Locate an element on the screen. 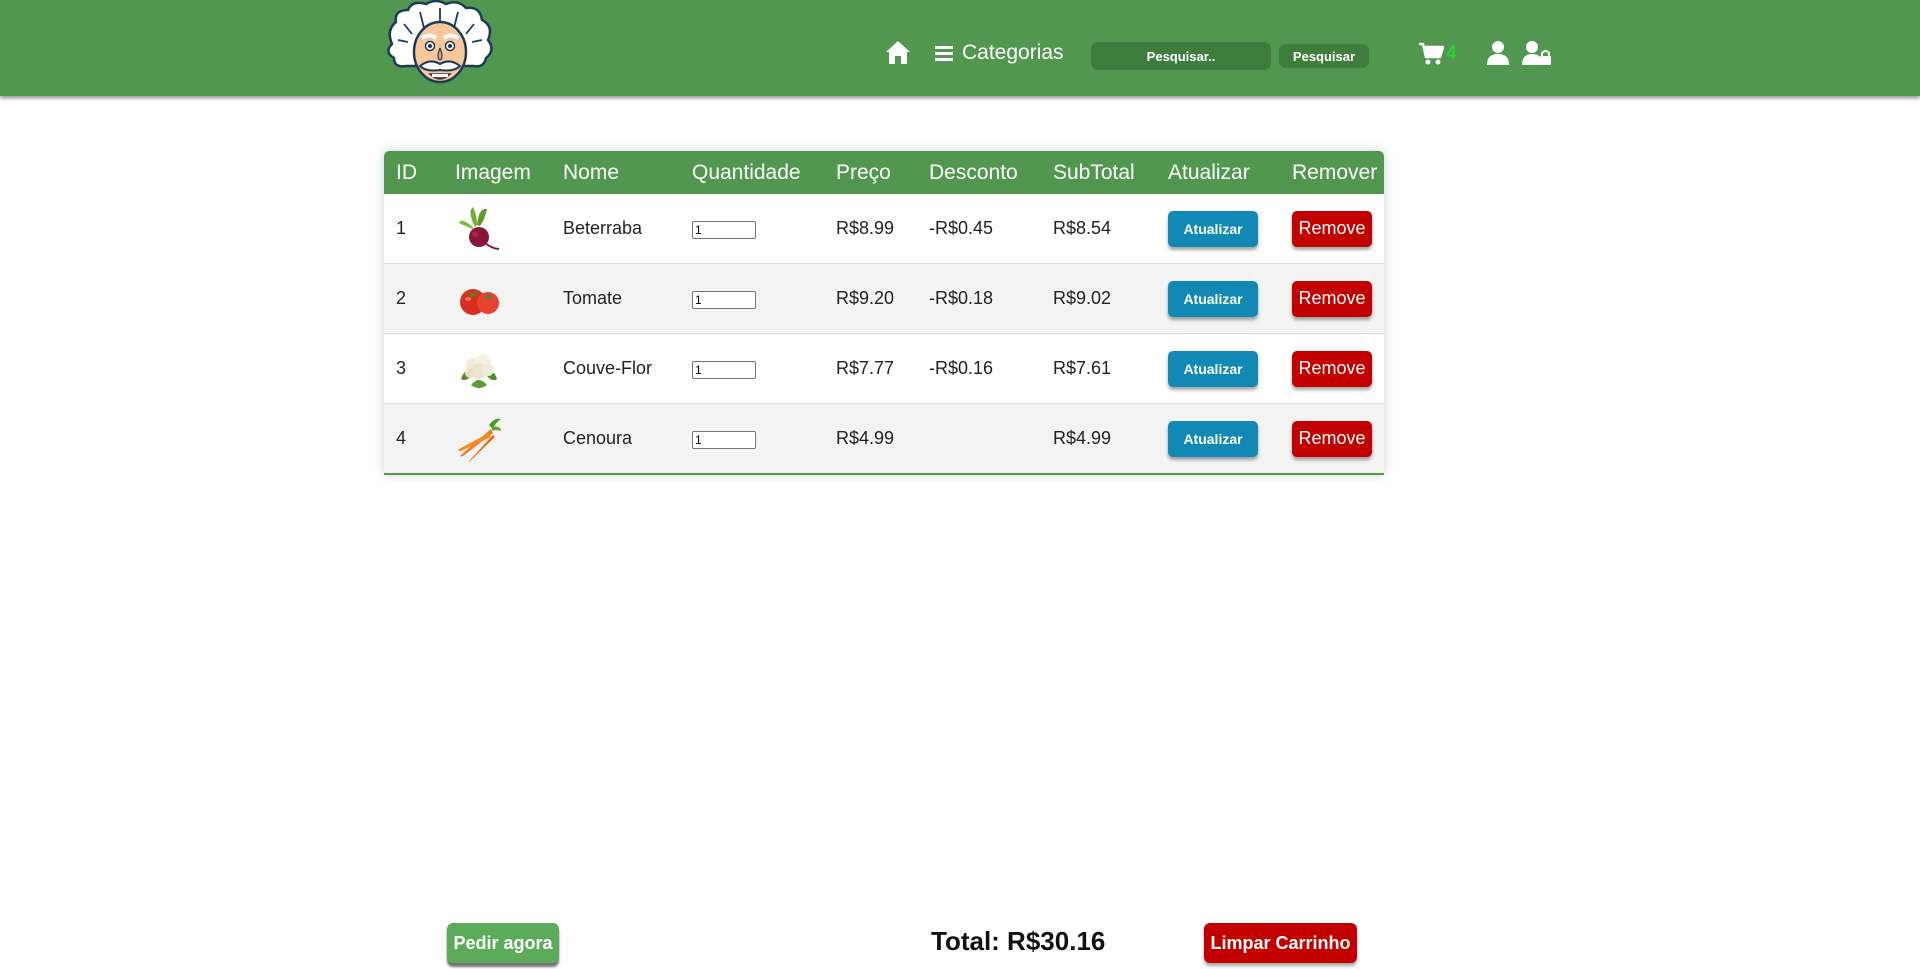 The height and width of the screenshot is (969, 1920). carrot-image is located at coordinates (479, 439).